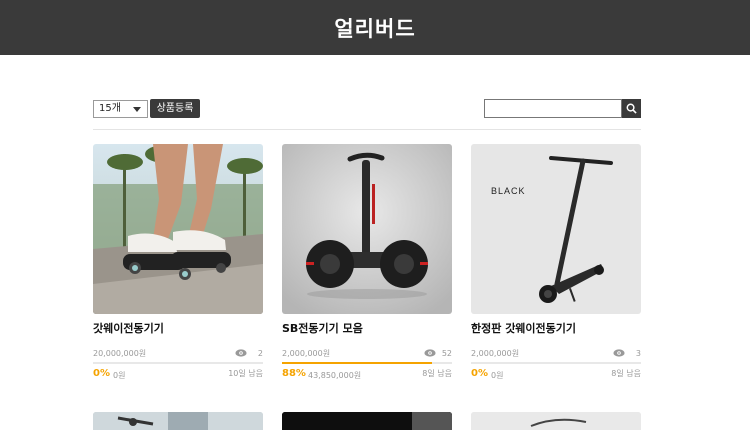  What do you see at coordinates (178, 229) in the screenshot?
I see `product-image-hovershoes` at bounding box center [178, 229].